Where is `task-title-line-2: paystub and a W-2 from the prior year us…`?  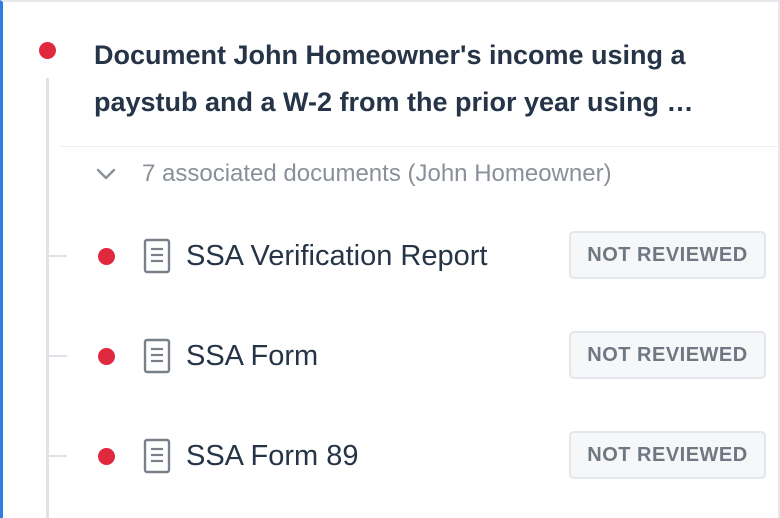
task-title-line-2: paystub and a W-2 from the prior year us… is located at coordinates (394, 102).